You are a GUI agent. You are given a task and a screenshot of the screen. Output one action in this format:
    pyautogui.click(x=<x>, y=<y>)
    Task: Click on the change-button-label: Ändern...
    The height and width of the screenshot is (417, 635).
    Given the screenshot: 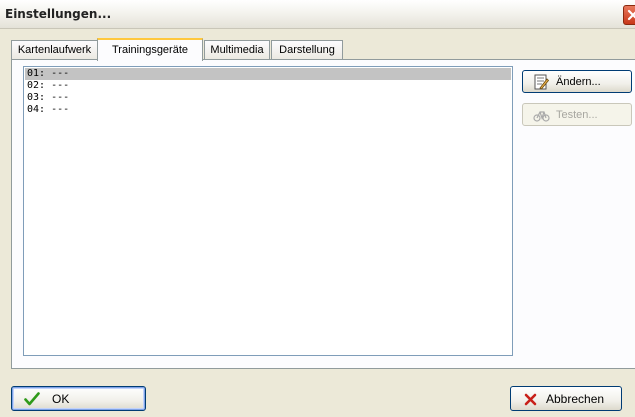 What is the action you would take?
    pyautogui.click(x=578, y=82)
    